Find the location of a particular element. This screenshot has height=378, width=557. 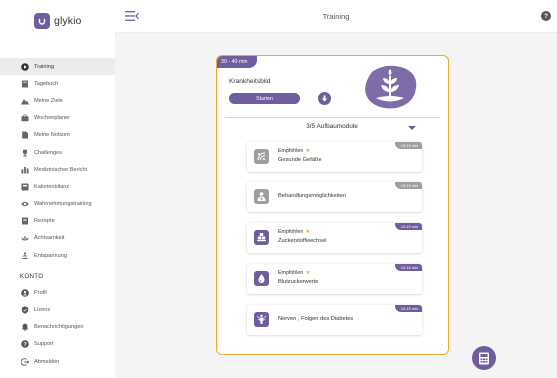

sidebar-item-label: Medizinischer Bericht is located at coordinates (61, 169).